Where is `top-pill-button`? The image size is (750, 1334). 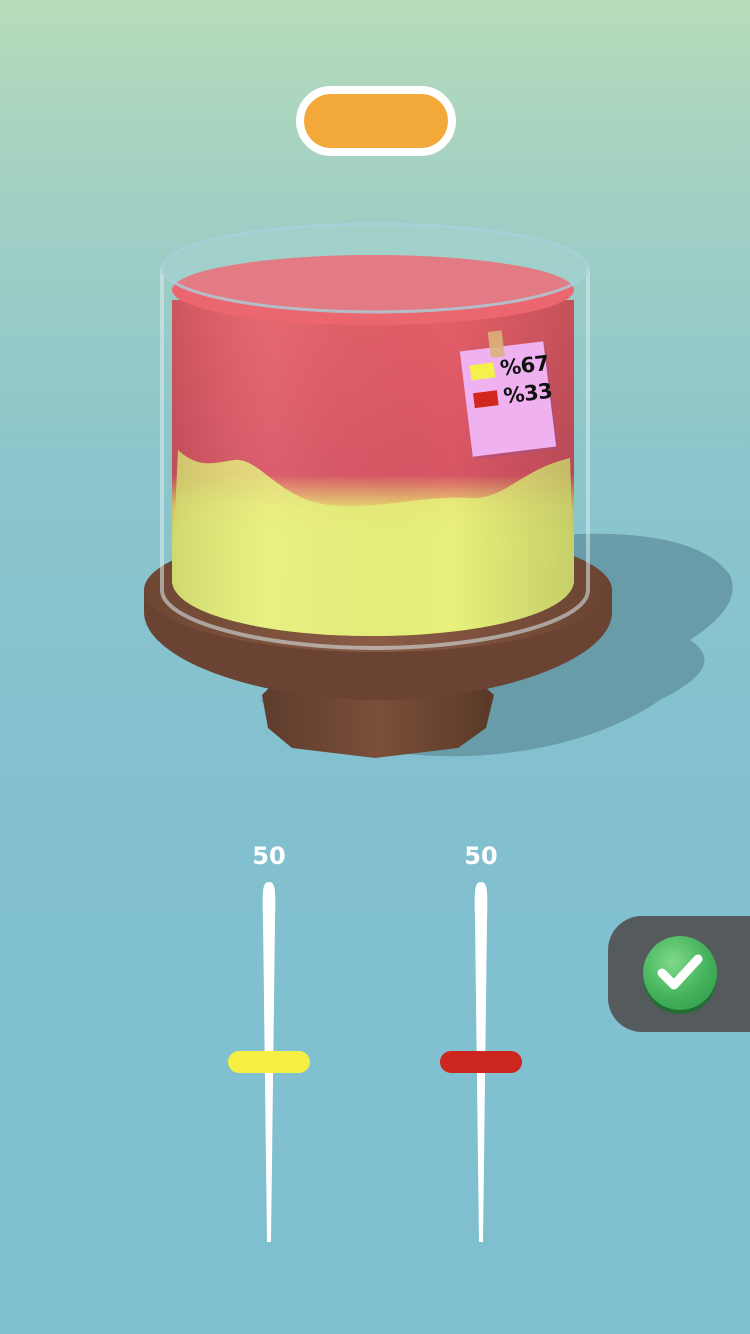 top-pill-button is located at coordinates (376, 121).